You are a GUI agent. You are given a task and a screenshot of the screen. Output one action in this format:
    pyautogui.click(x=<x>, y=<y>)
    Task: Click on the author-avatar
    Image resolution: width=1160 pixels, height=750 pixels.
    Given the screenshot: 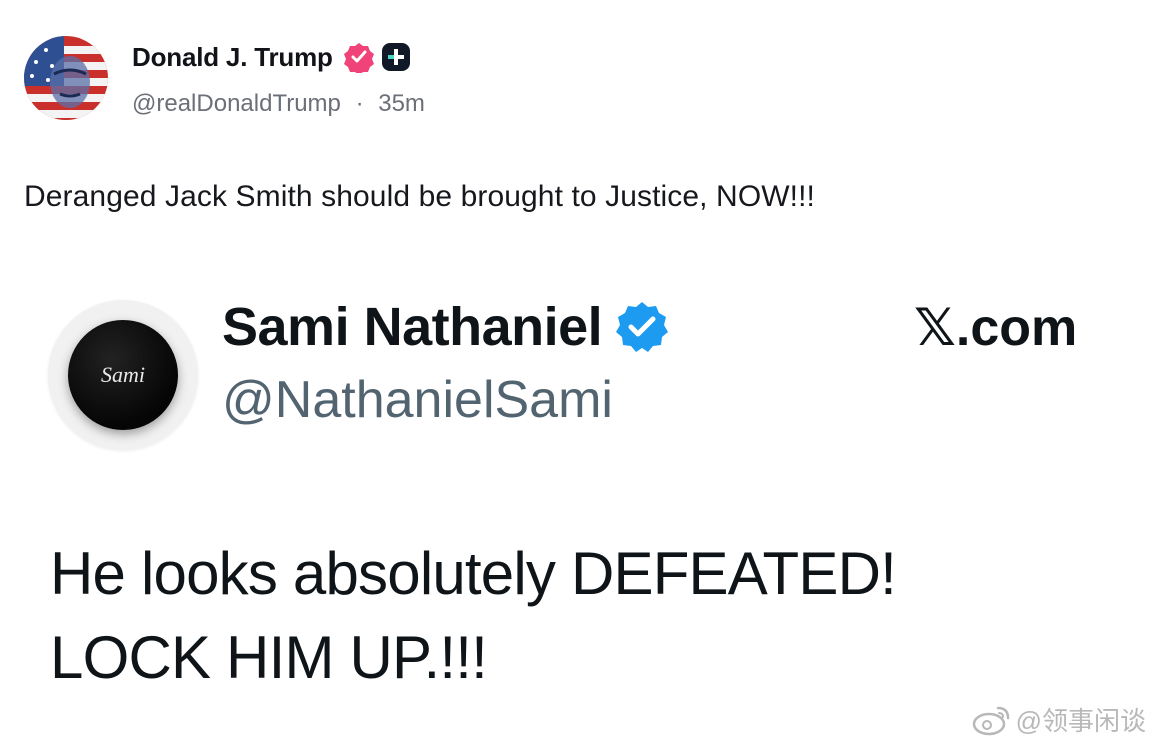 What is the action you would take?
    pyautogui.click(x=66, y=78)
    